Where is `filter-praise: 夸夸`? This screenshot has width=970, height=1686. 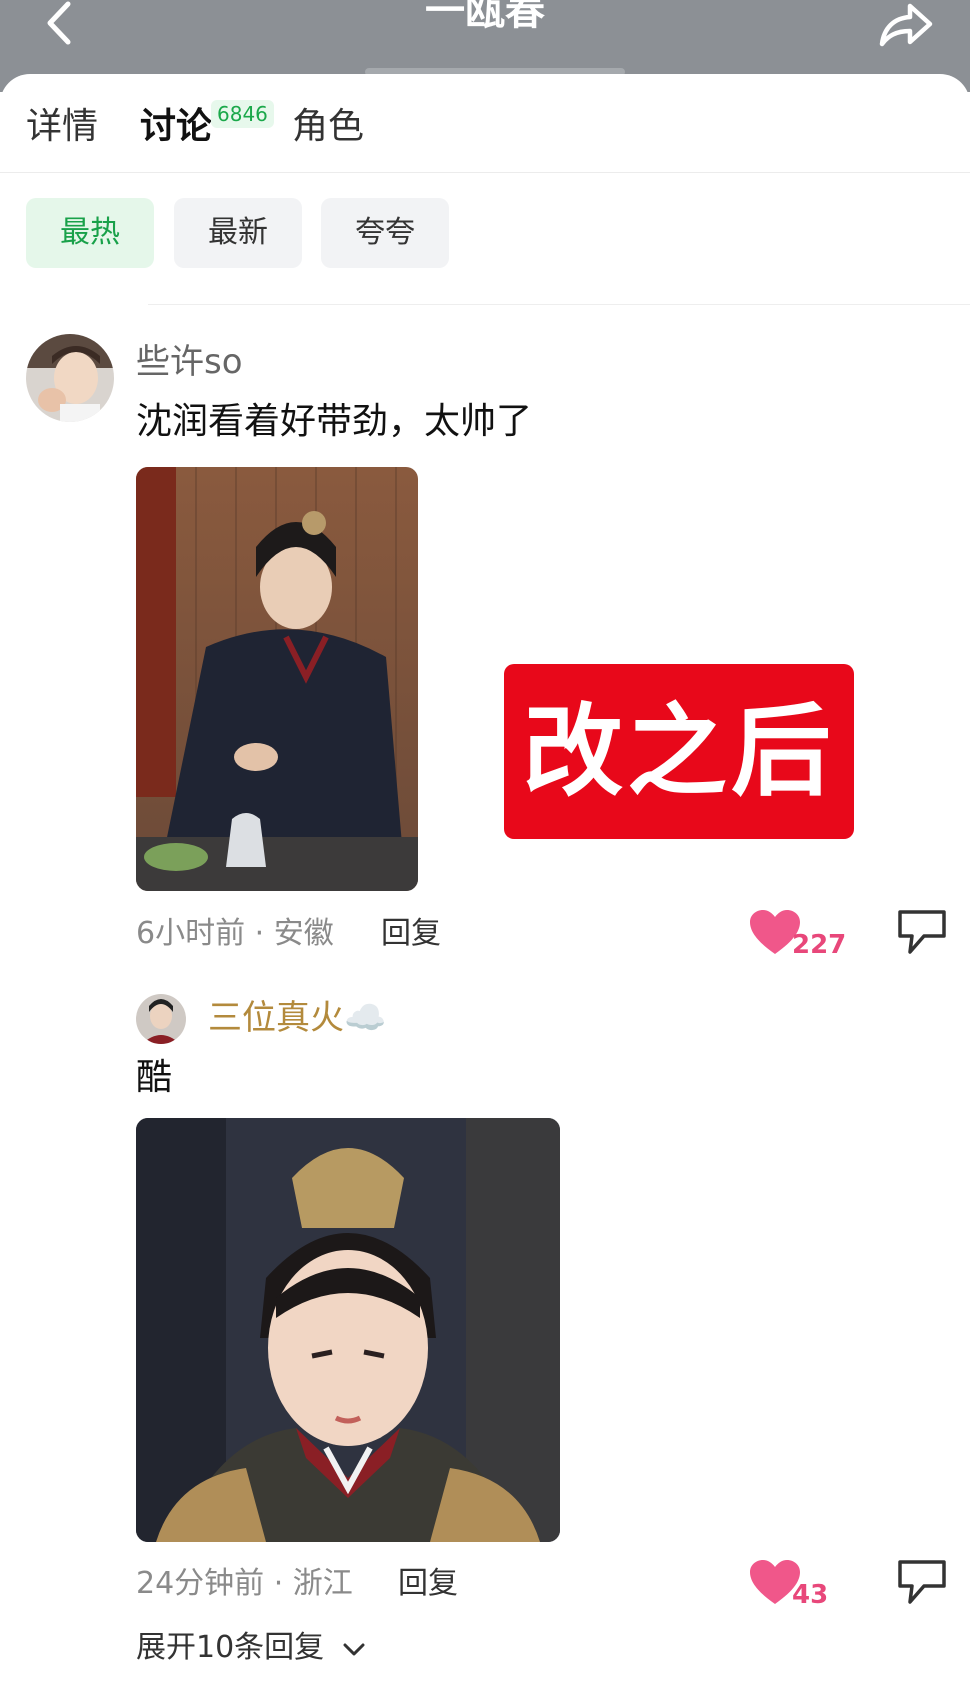
filter-praise: 夸夸 is located at coordinates (385, 233).